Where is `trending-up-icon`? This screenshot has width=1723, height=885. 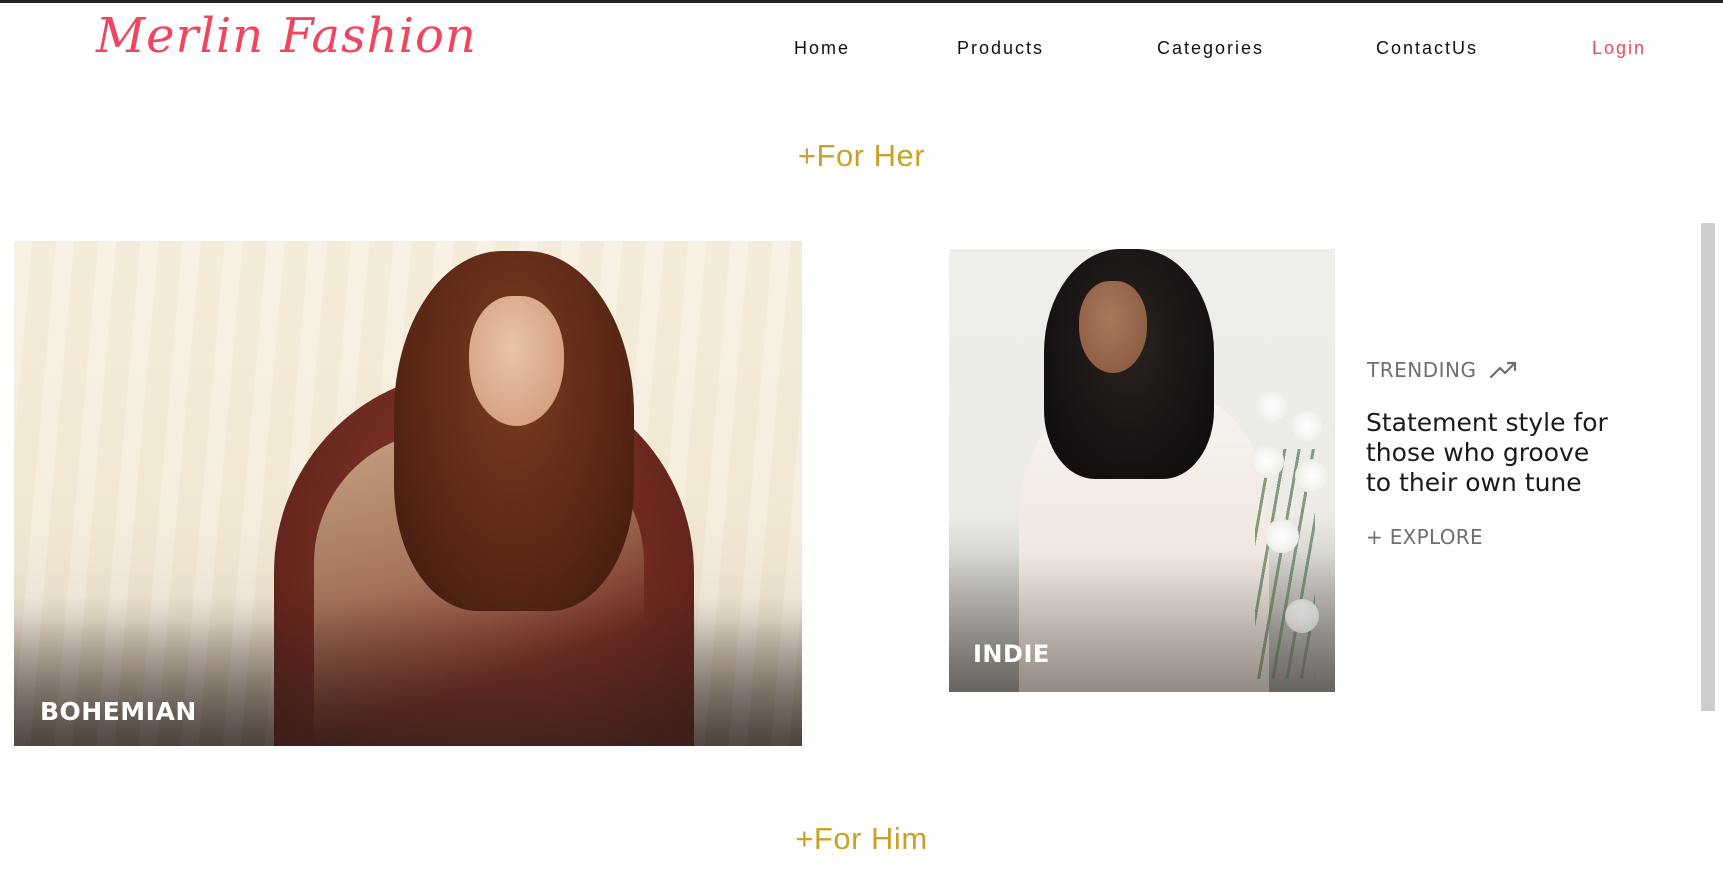
trending-up-icon is located at coordinates (1503, 370).